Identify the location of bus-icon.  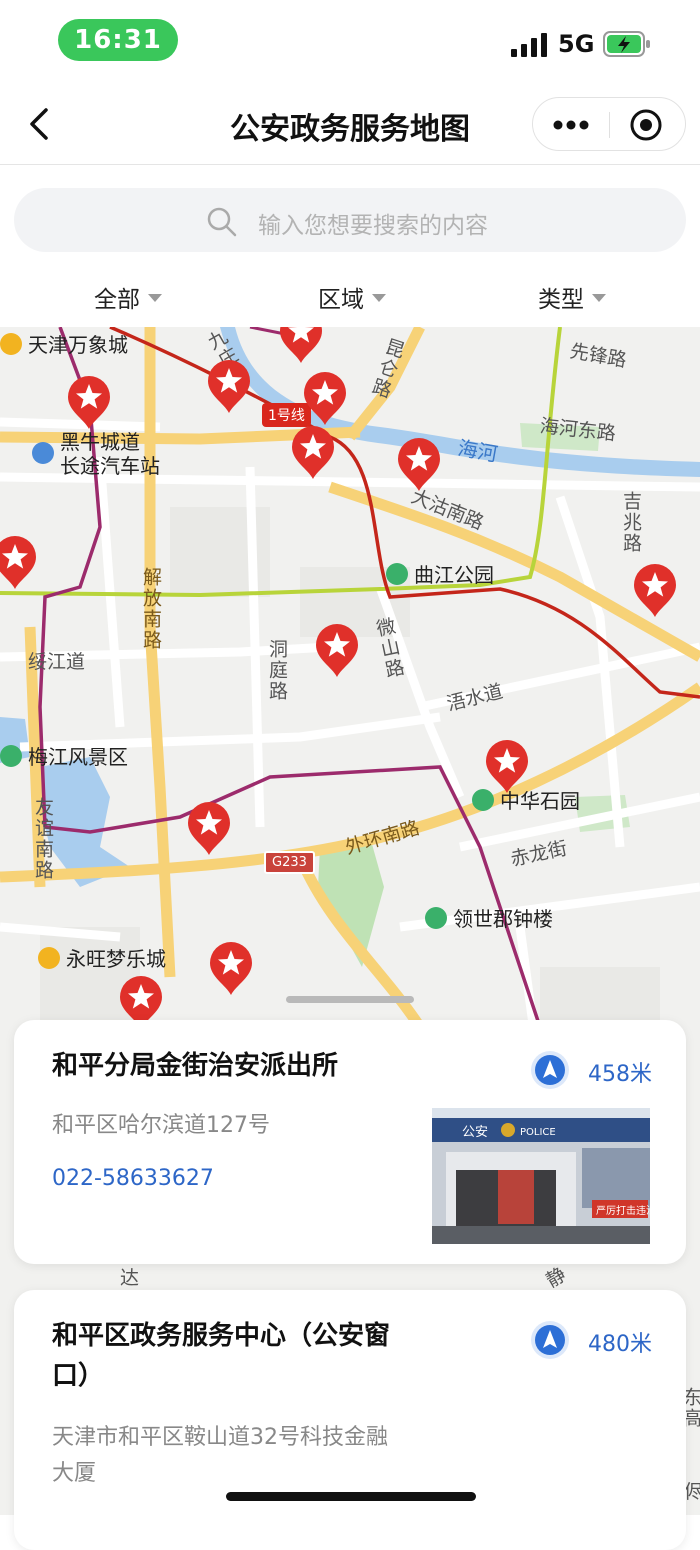
(43, 453).